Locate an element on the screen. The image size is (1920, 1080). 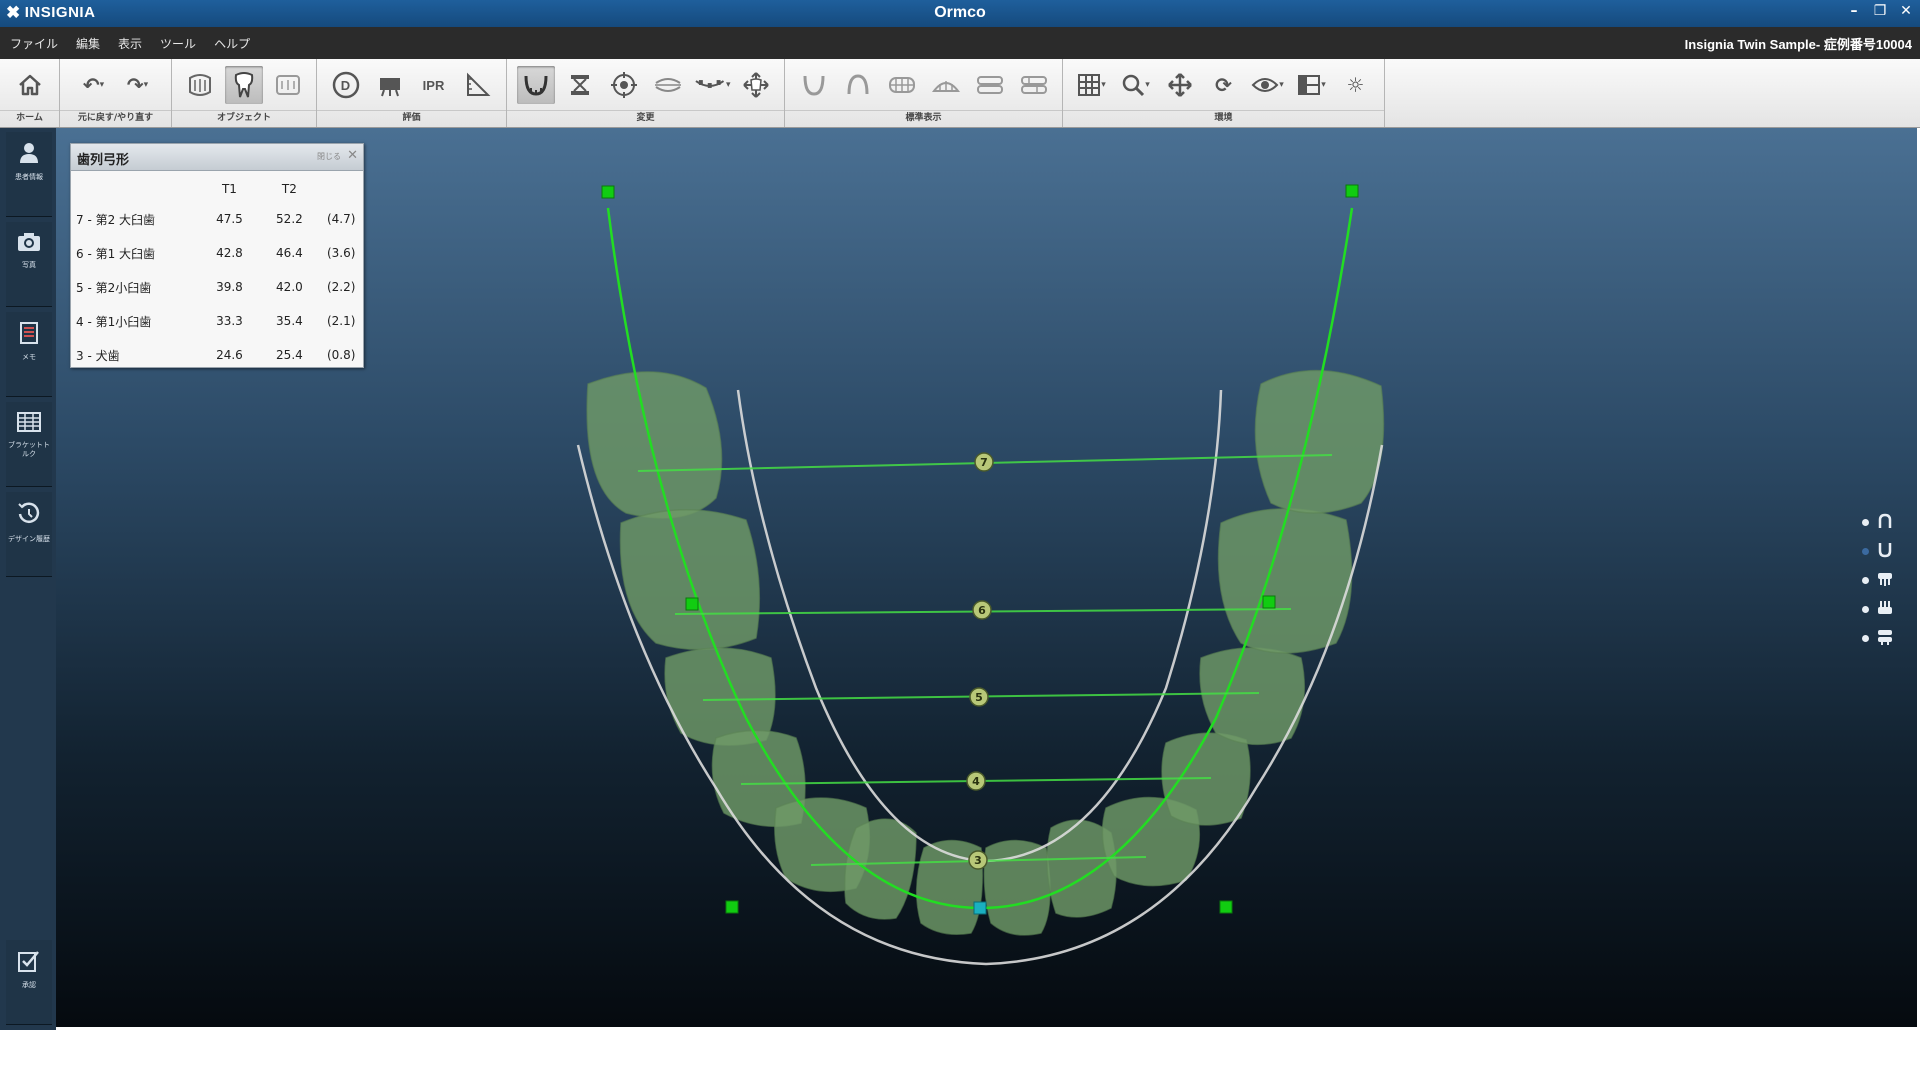
row-tooth-name: 7 - 第2 大臼歯 is located at coordinates (116, 219).